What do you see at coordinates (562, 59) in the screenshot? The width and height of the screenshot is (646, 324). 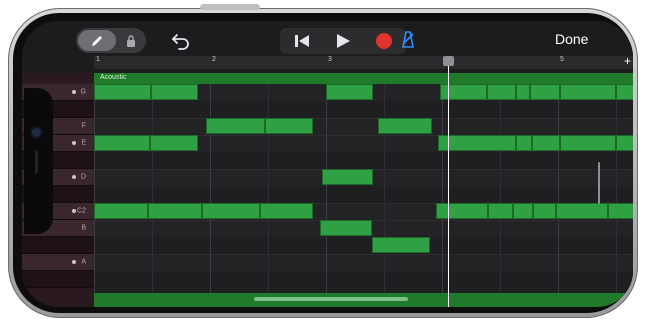 I see `bar-number: 5` at bounding box center [562, 59].